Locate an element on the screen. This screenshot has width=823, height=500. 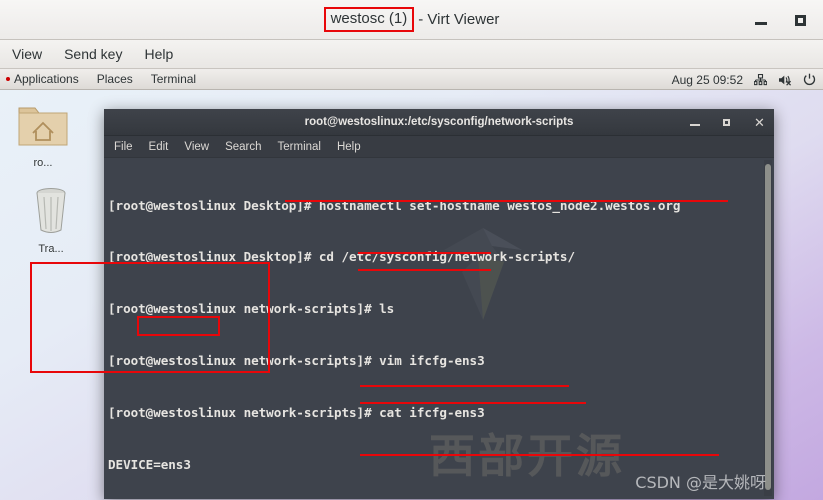
gnome-panel-right: Aug 25 09:52 is located at coordinates (744, 79).